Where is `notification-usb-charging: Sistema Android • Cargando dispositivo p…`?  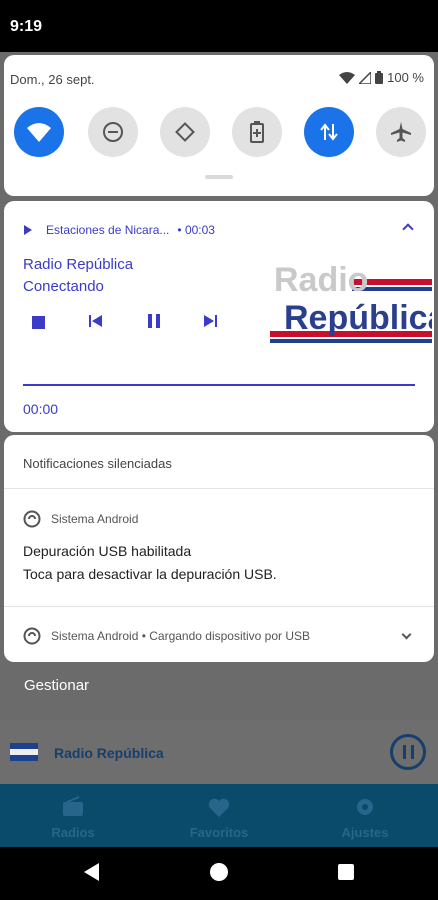
notification-usb-charging: Sistema Android • Cargando dispositivo p… is located at coordinates (166, 636).